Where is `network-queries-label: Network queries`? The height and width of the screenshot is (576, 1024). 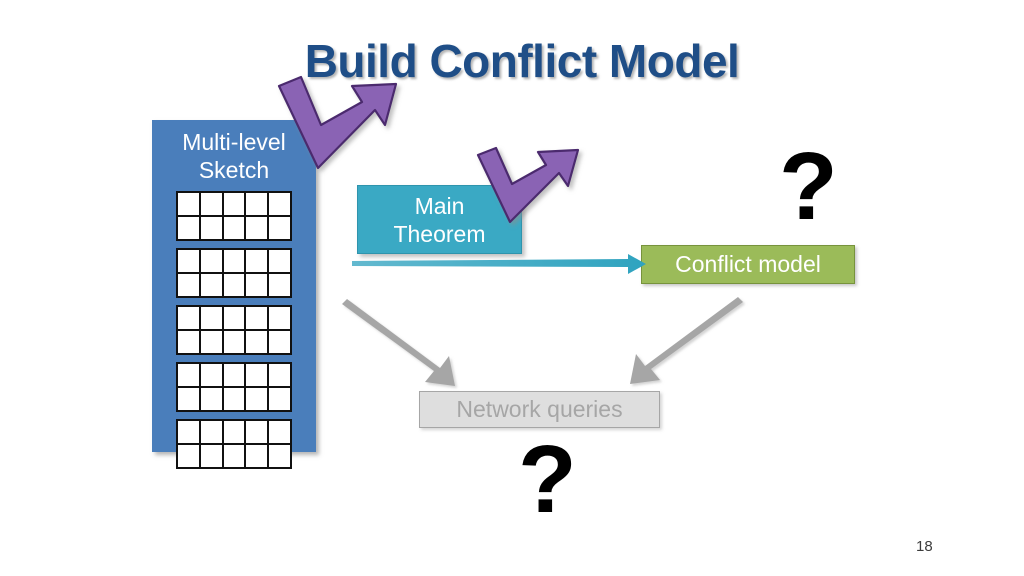
network-queries-label: Network queries is located at coordinates (539, 409).